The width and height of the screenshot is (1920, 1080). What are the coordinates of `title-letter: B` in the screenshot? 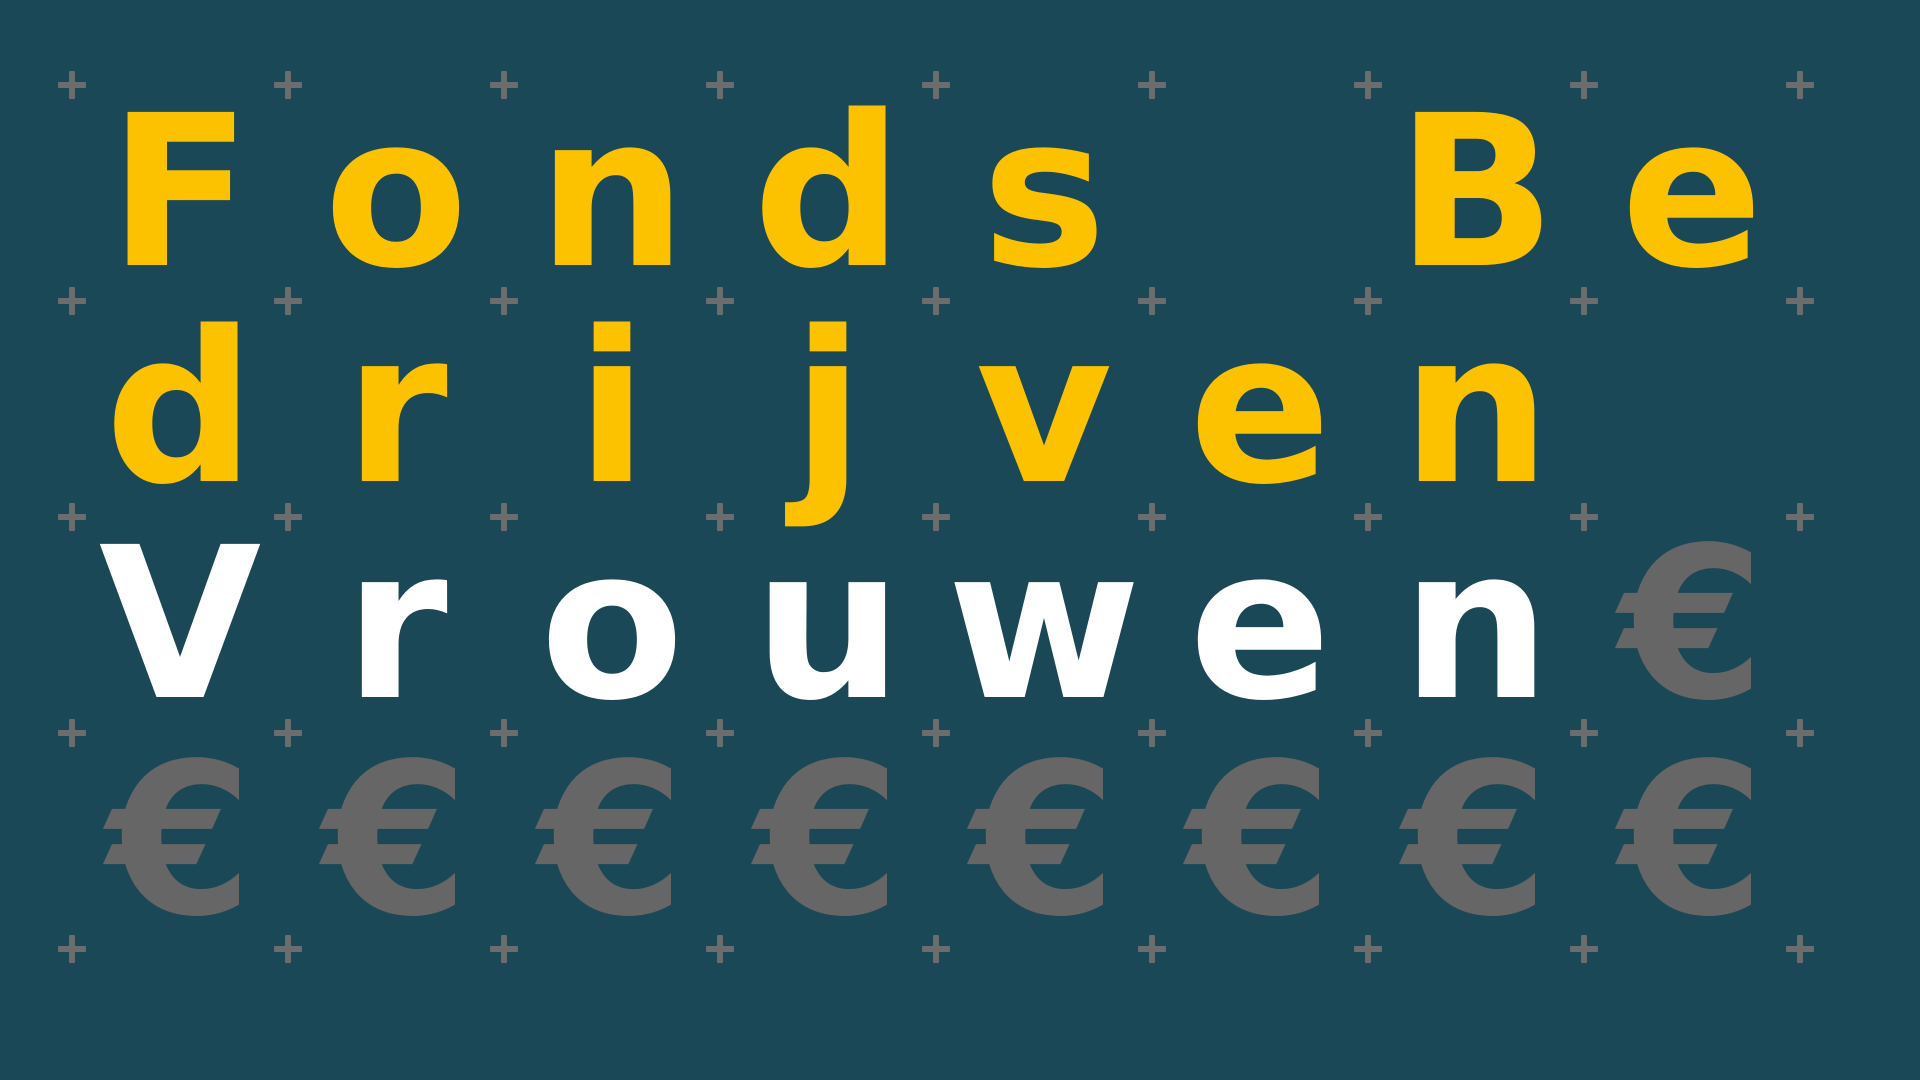 It's located at (1476, 192).